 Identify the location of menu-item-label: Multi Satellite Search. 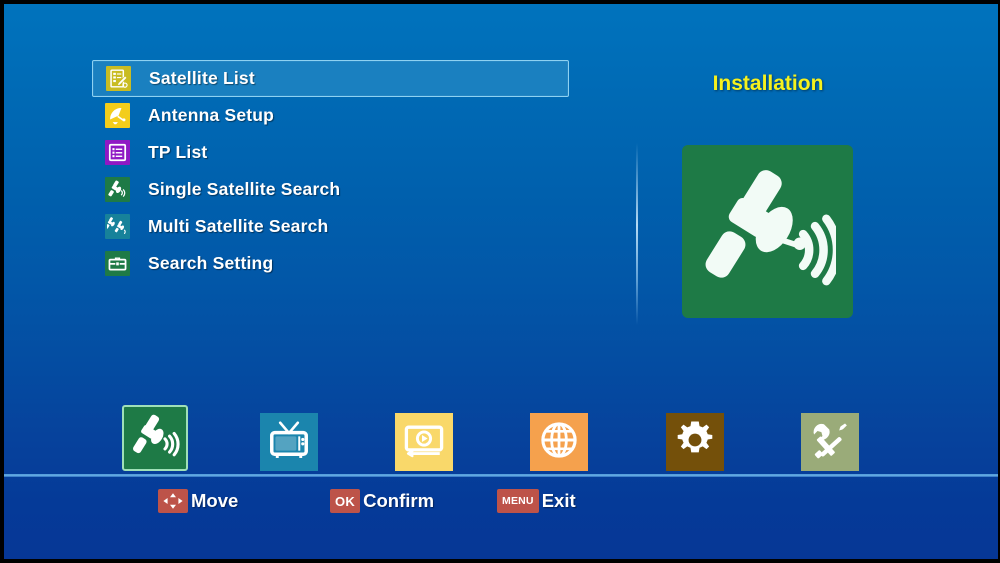
(238, 226).